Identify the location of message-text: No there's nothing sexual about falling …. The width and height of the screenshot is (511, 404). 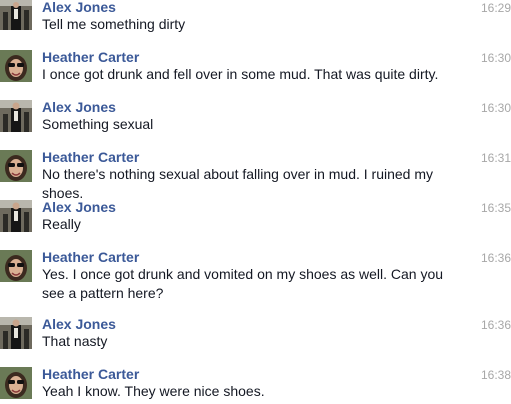
(238, 183).